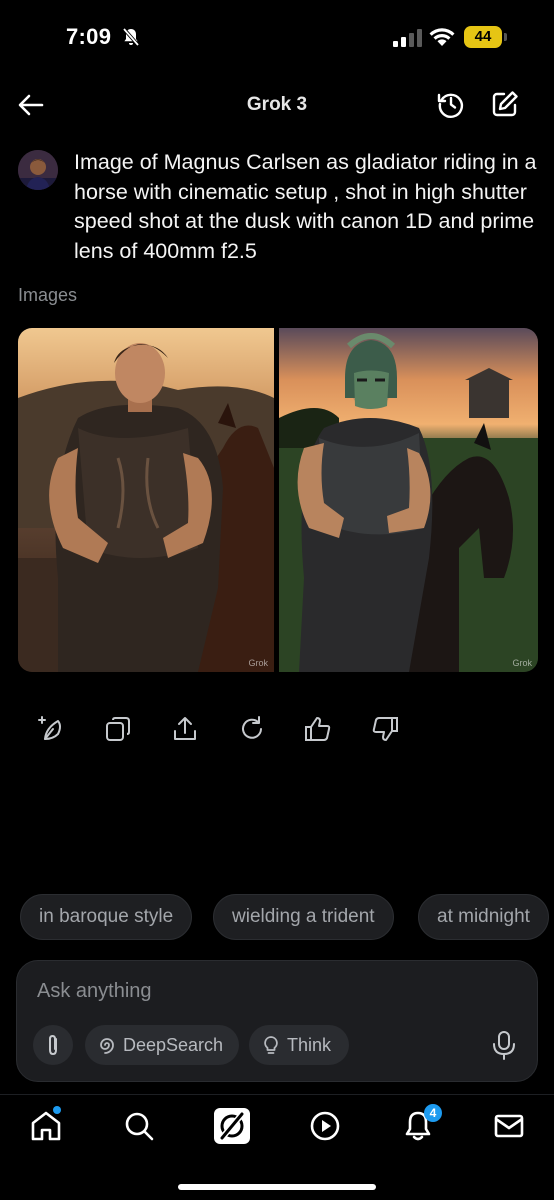 The image size is (554, 1200). I want to click on edit-image-icon, so click(49, 728).